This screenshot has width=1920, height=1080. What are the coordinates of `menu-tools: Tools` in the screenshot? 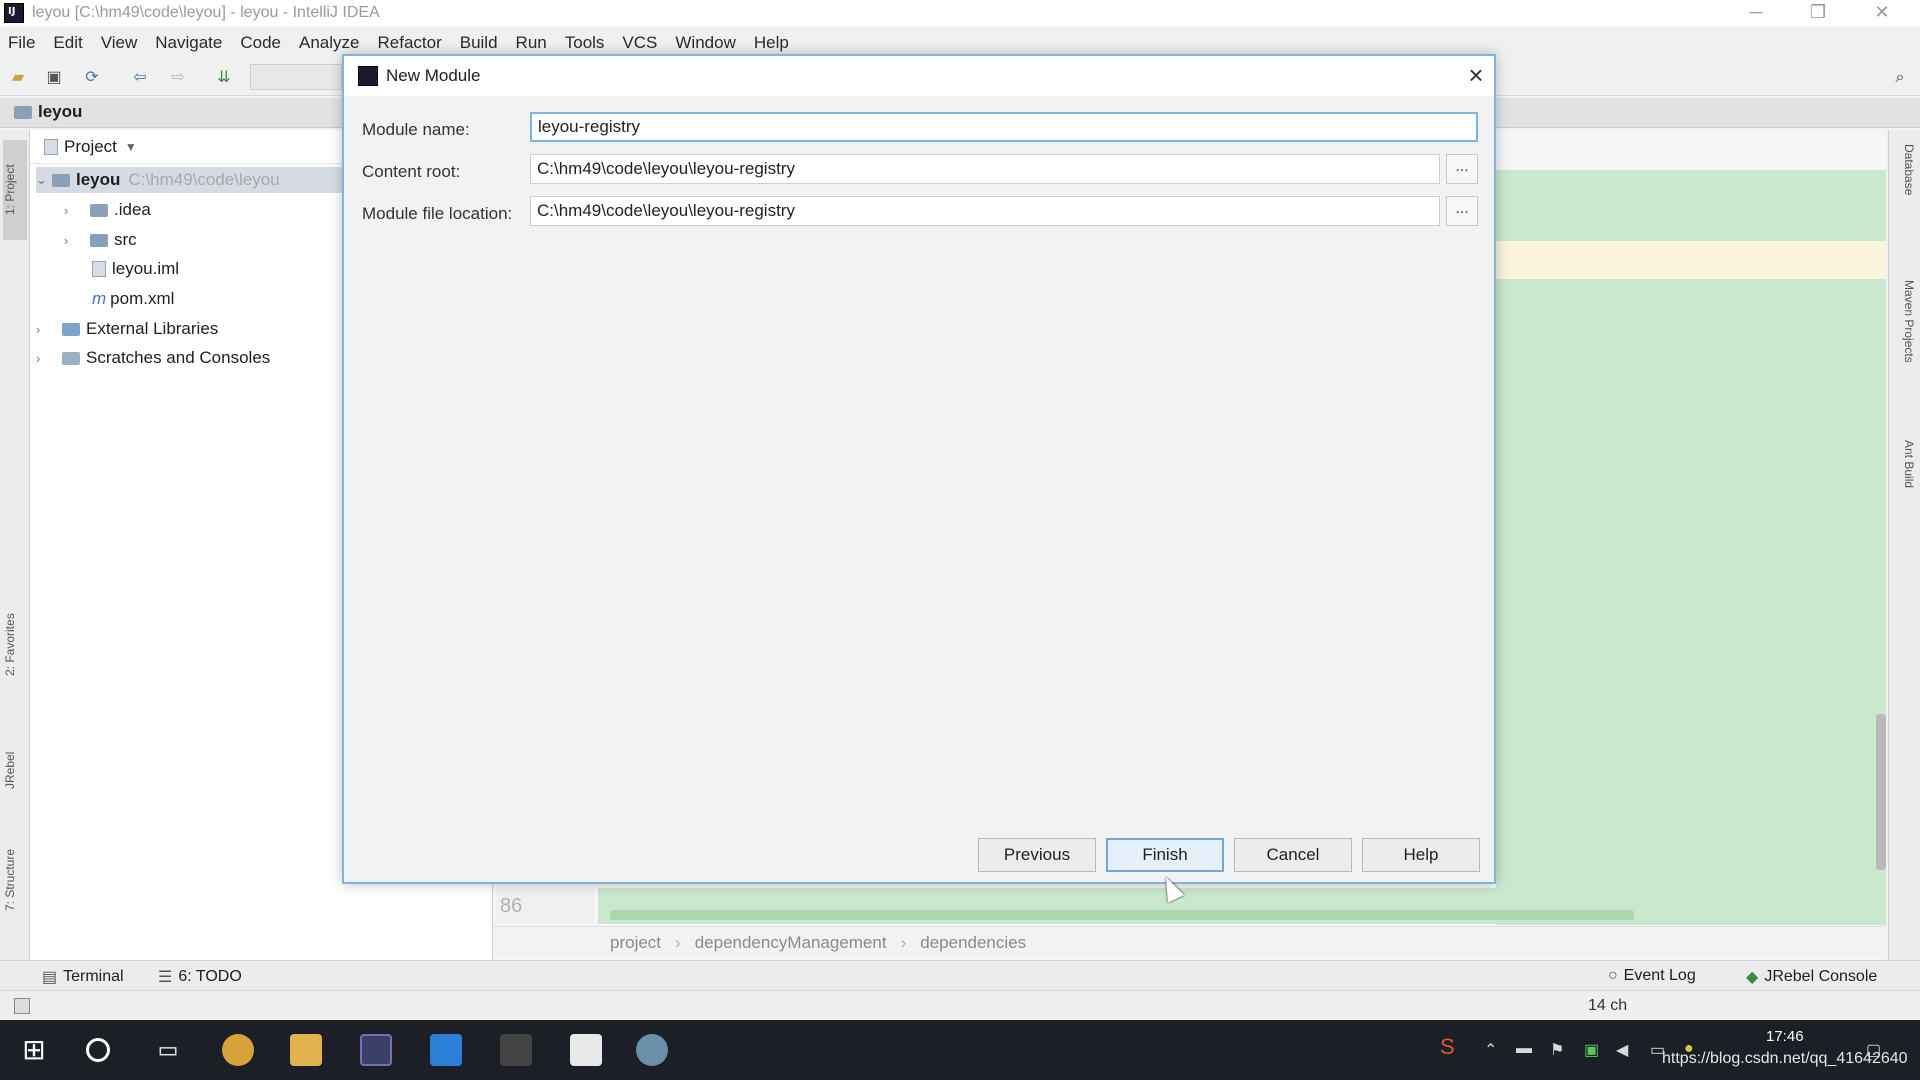 It's located at (585, 43).